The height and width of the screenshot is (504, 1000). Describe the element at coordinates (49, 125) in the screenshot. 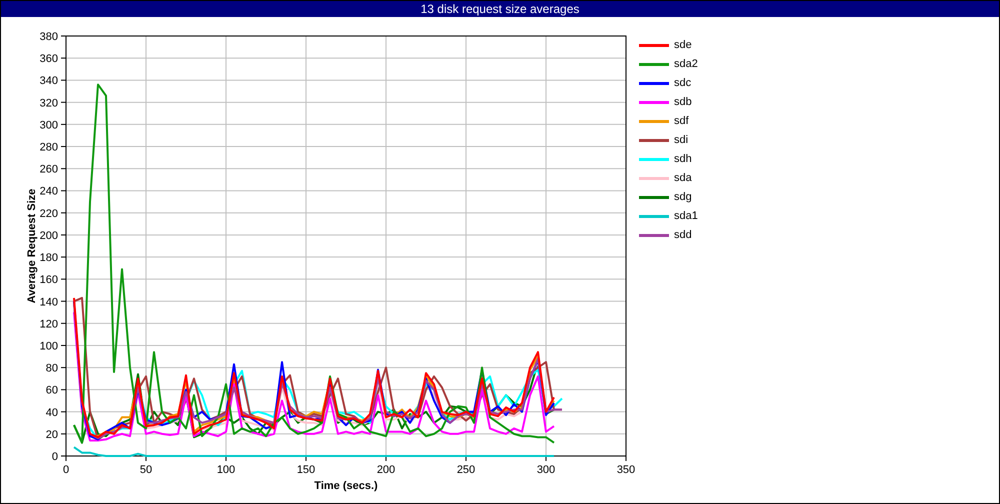

I see `y-tick-label: 300` at that location.